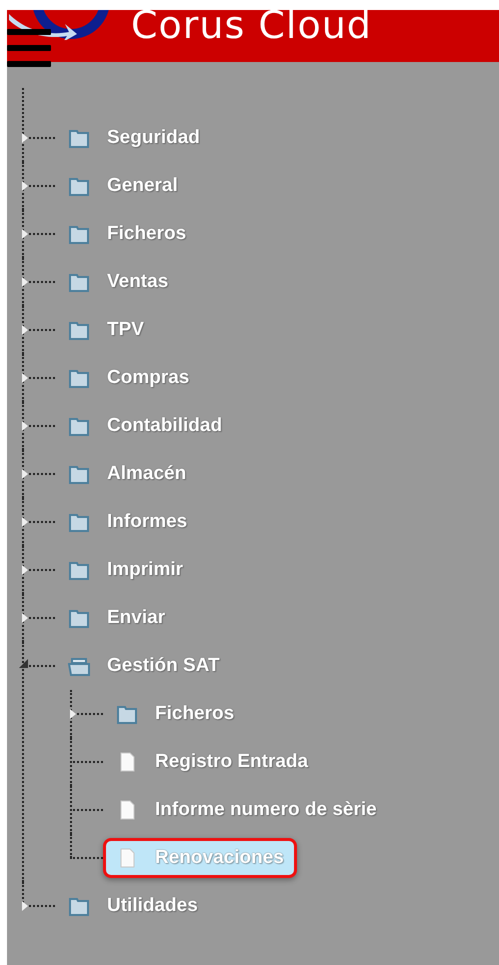  What do you see at coordinates (118, 282) in the screenshot?
I see `tree-item: Ventas` at bounding box center [118, 282].